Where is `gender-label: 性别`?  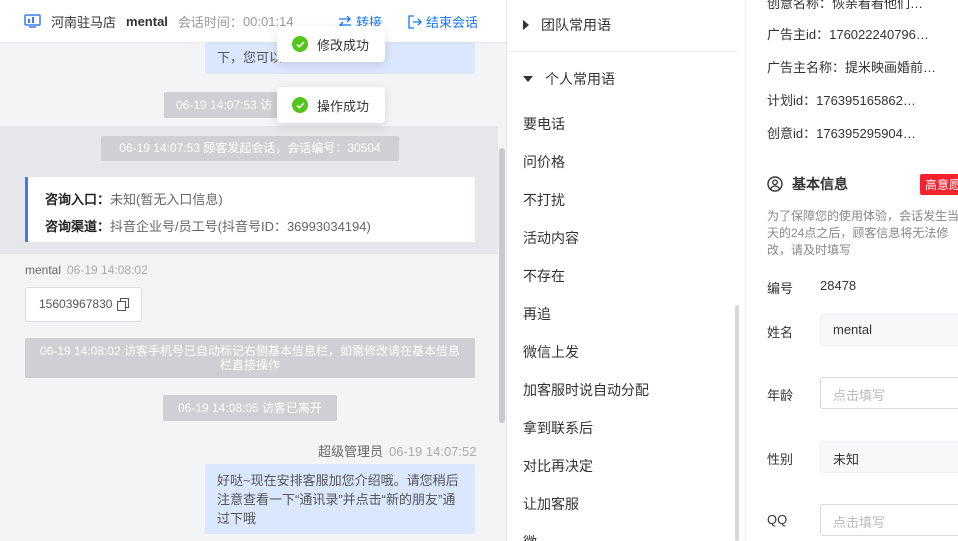 gender-label: 性别 is located at coordinates (780, 459).